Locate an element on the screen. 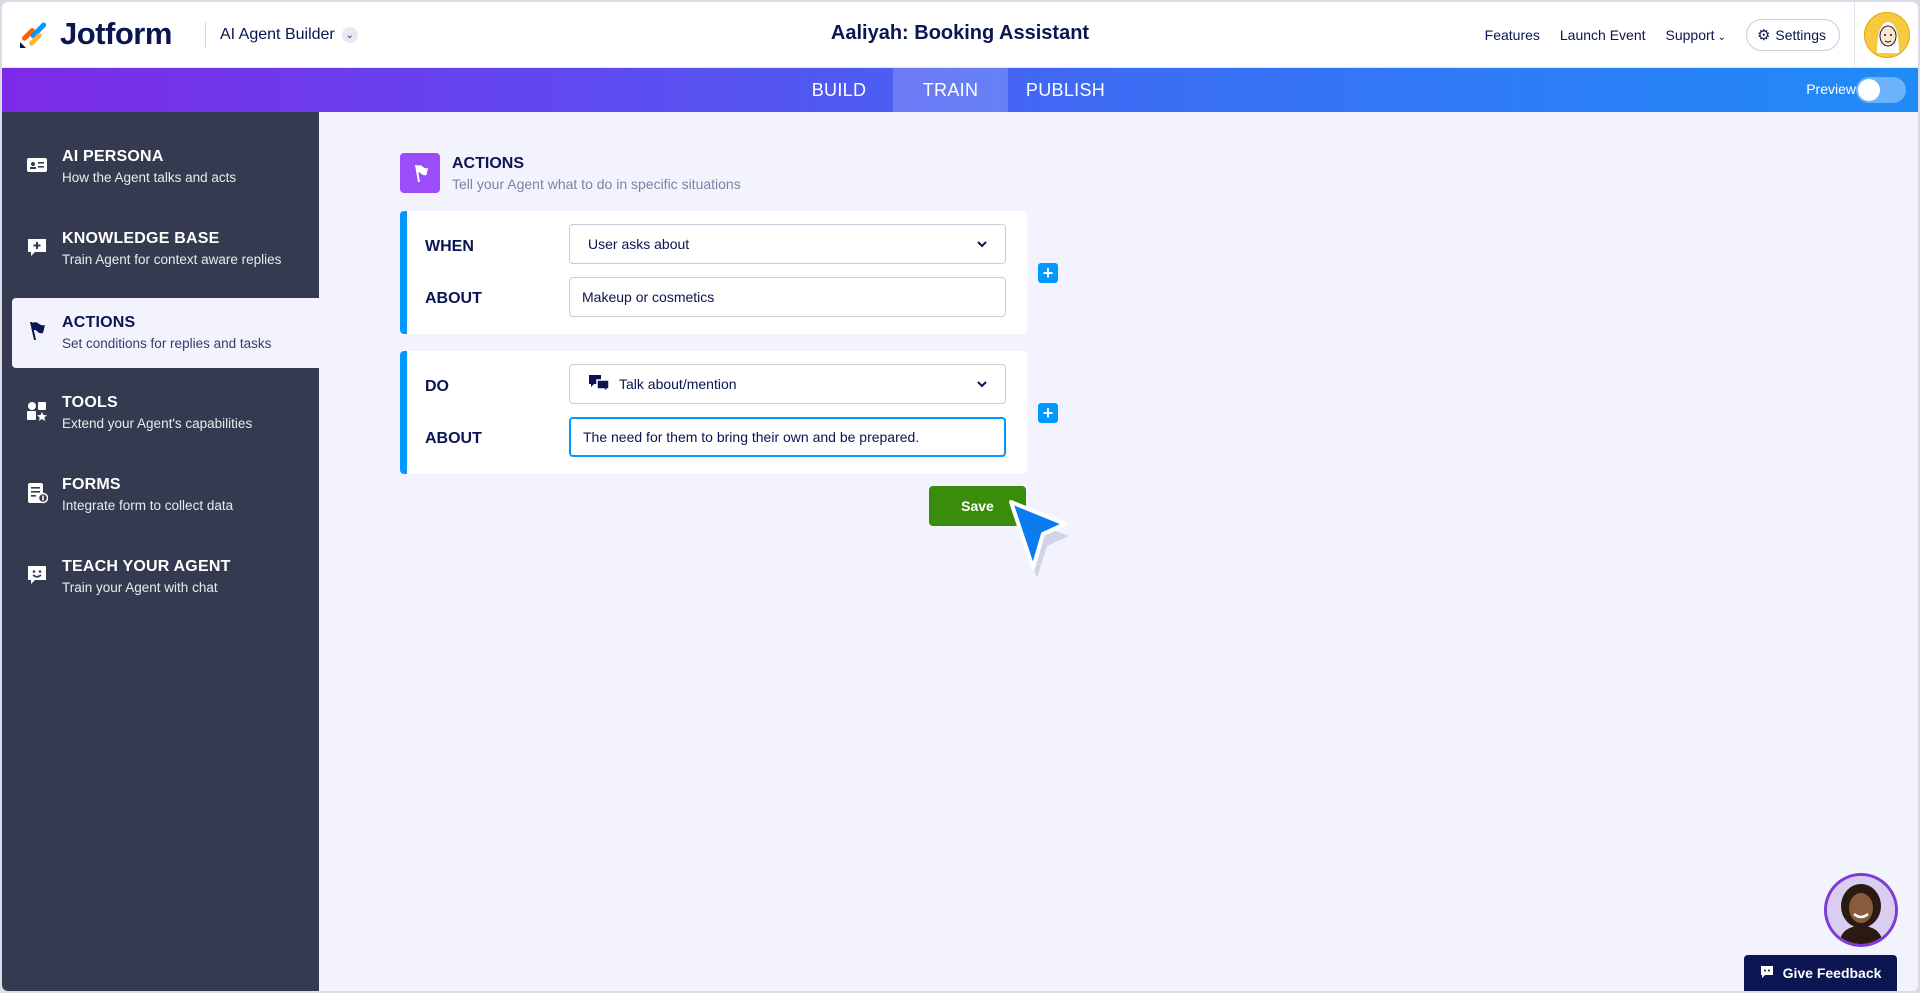  when-dropdown: User asks about is located at coordinates (787, 244).